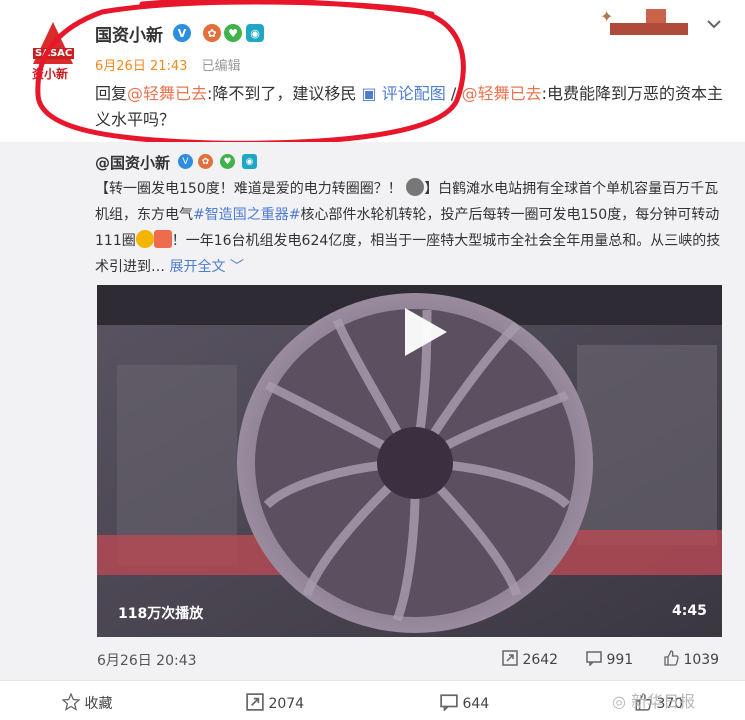  Describe the element at coordinates (129, 33) in the screenshot. I see `author-name: 国资小新` at that location.